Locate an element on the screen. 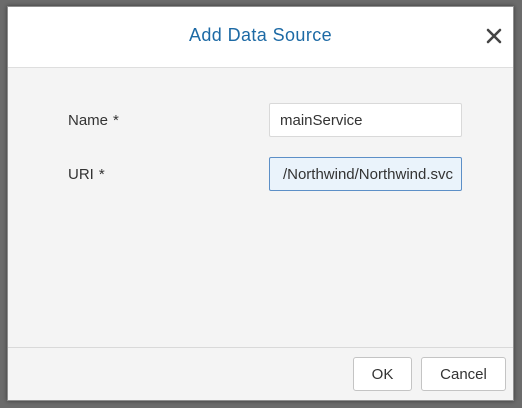 This screenshot has height=408, width=522. close-icon is located at coordinates (494, 36).